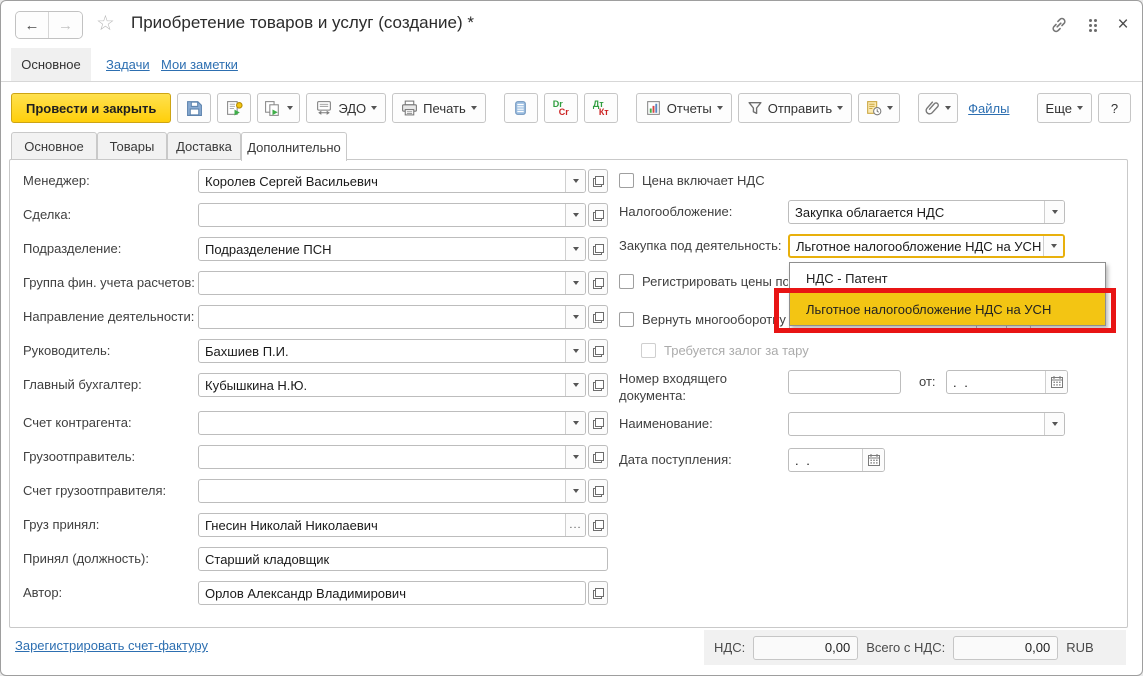 The image size is (1143, 676). What do you see at coordinates (626, 319) in the screenshot?
I see `return-packaging-checkbox` at bounding box center [626, 319].